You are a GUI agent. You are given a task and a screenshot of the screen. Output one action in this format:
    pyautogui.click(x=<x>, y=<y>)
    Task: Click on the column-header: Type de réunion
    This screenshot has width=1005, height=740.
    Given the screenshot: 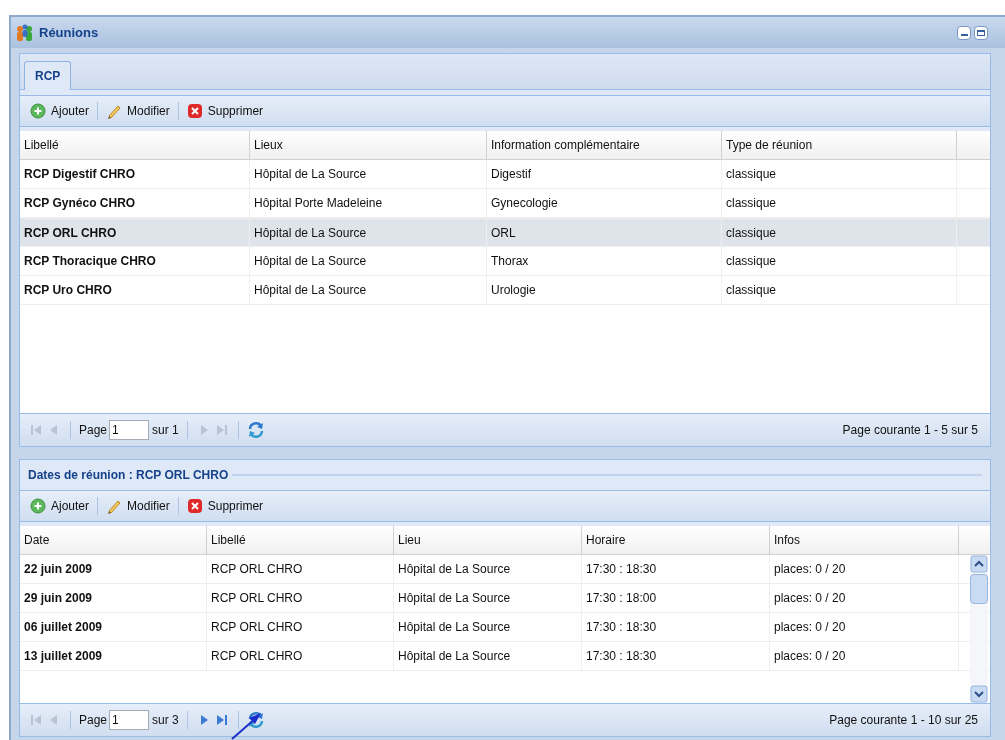 What is the action you would take?
    pyautogui.click(x=839, y=145)
    